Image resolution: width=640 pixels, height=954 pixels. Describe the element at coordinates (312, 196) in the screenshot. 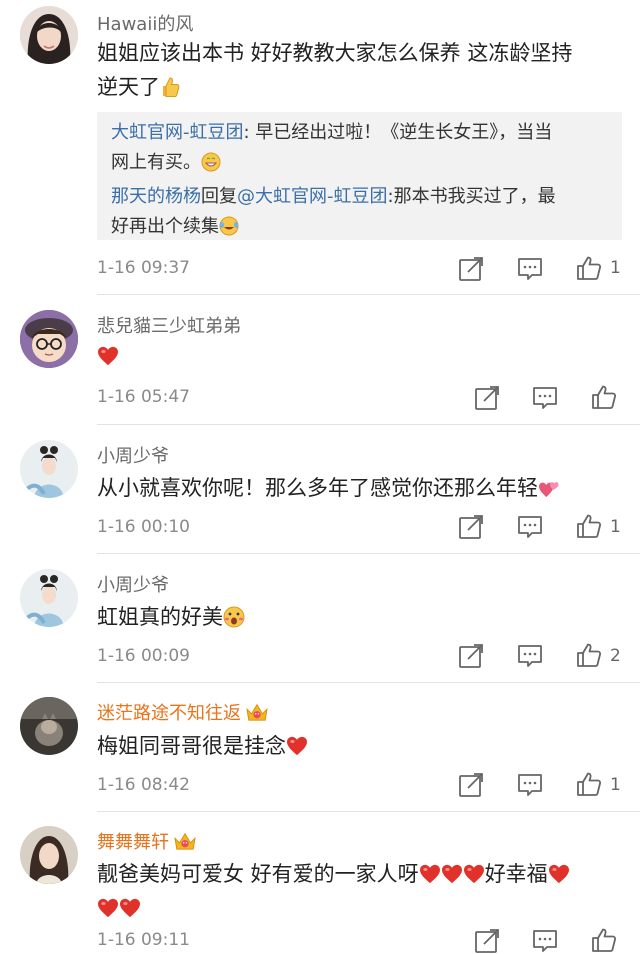

I see `mention-link: @大虹官网-虹豆团` at that location.